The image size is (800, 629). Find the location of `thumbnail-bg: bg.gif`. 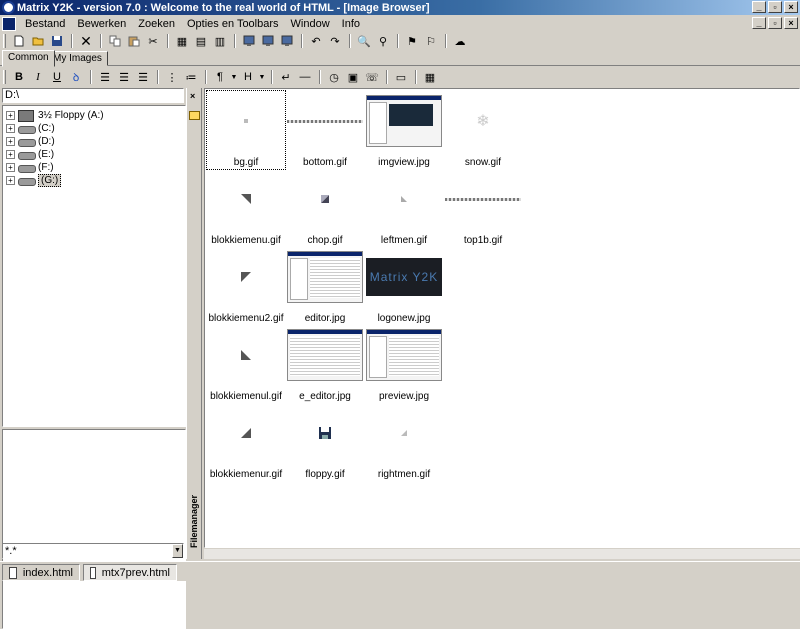

thumbnail-bg: bg.gif is located at coordinates (246, 130).